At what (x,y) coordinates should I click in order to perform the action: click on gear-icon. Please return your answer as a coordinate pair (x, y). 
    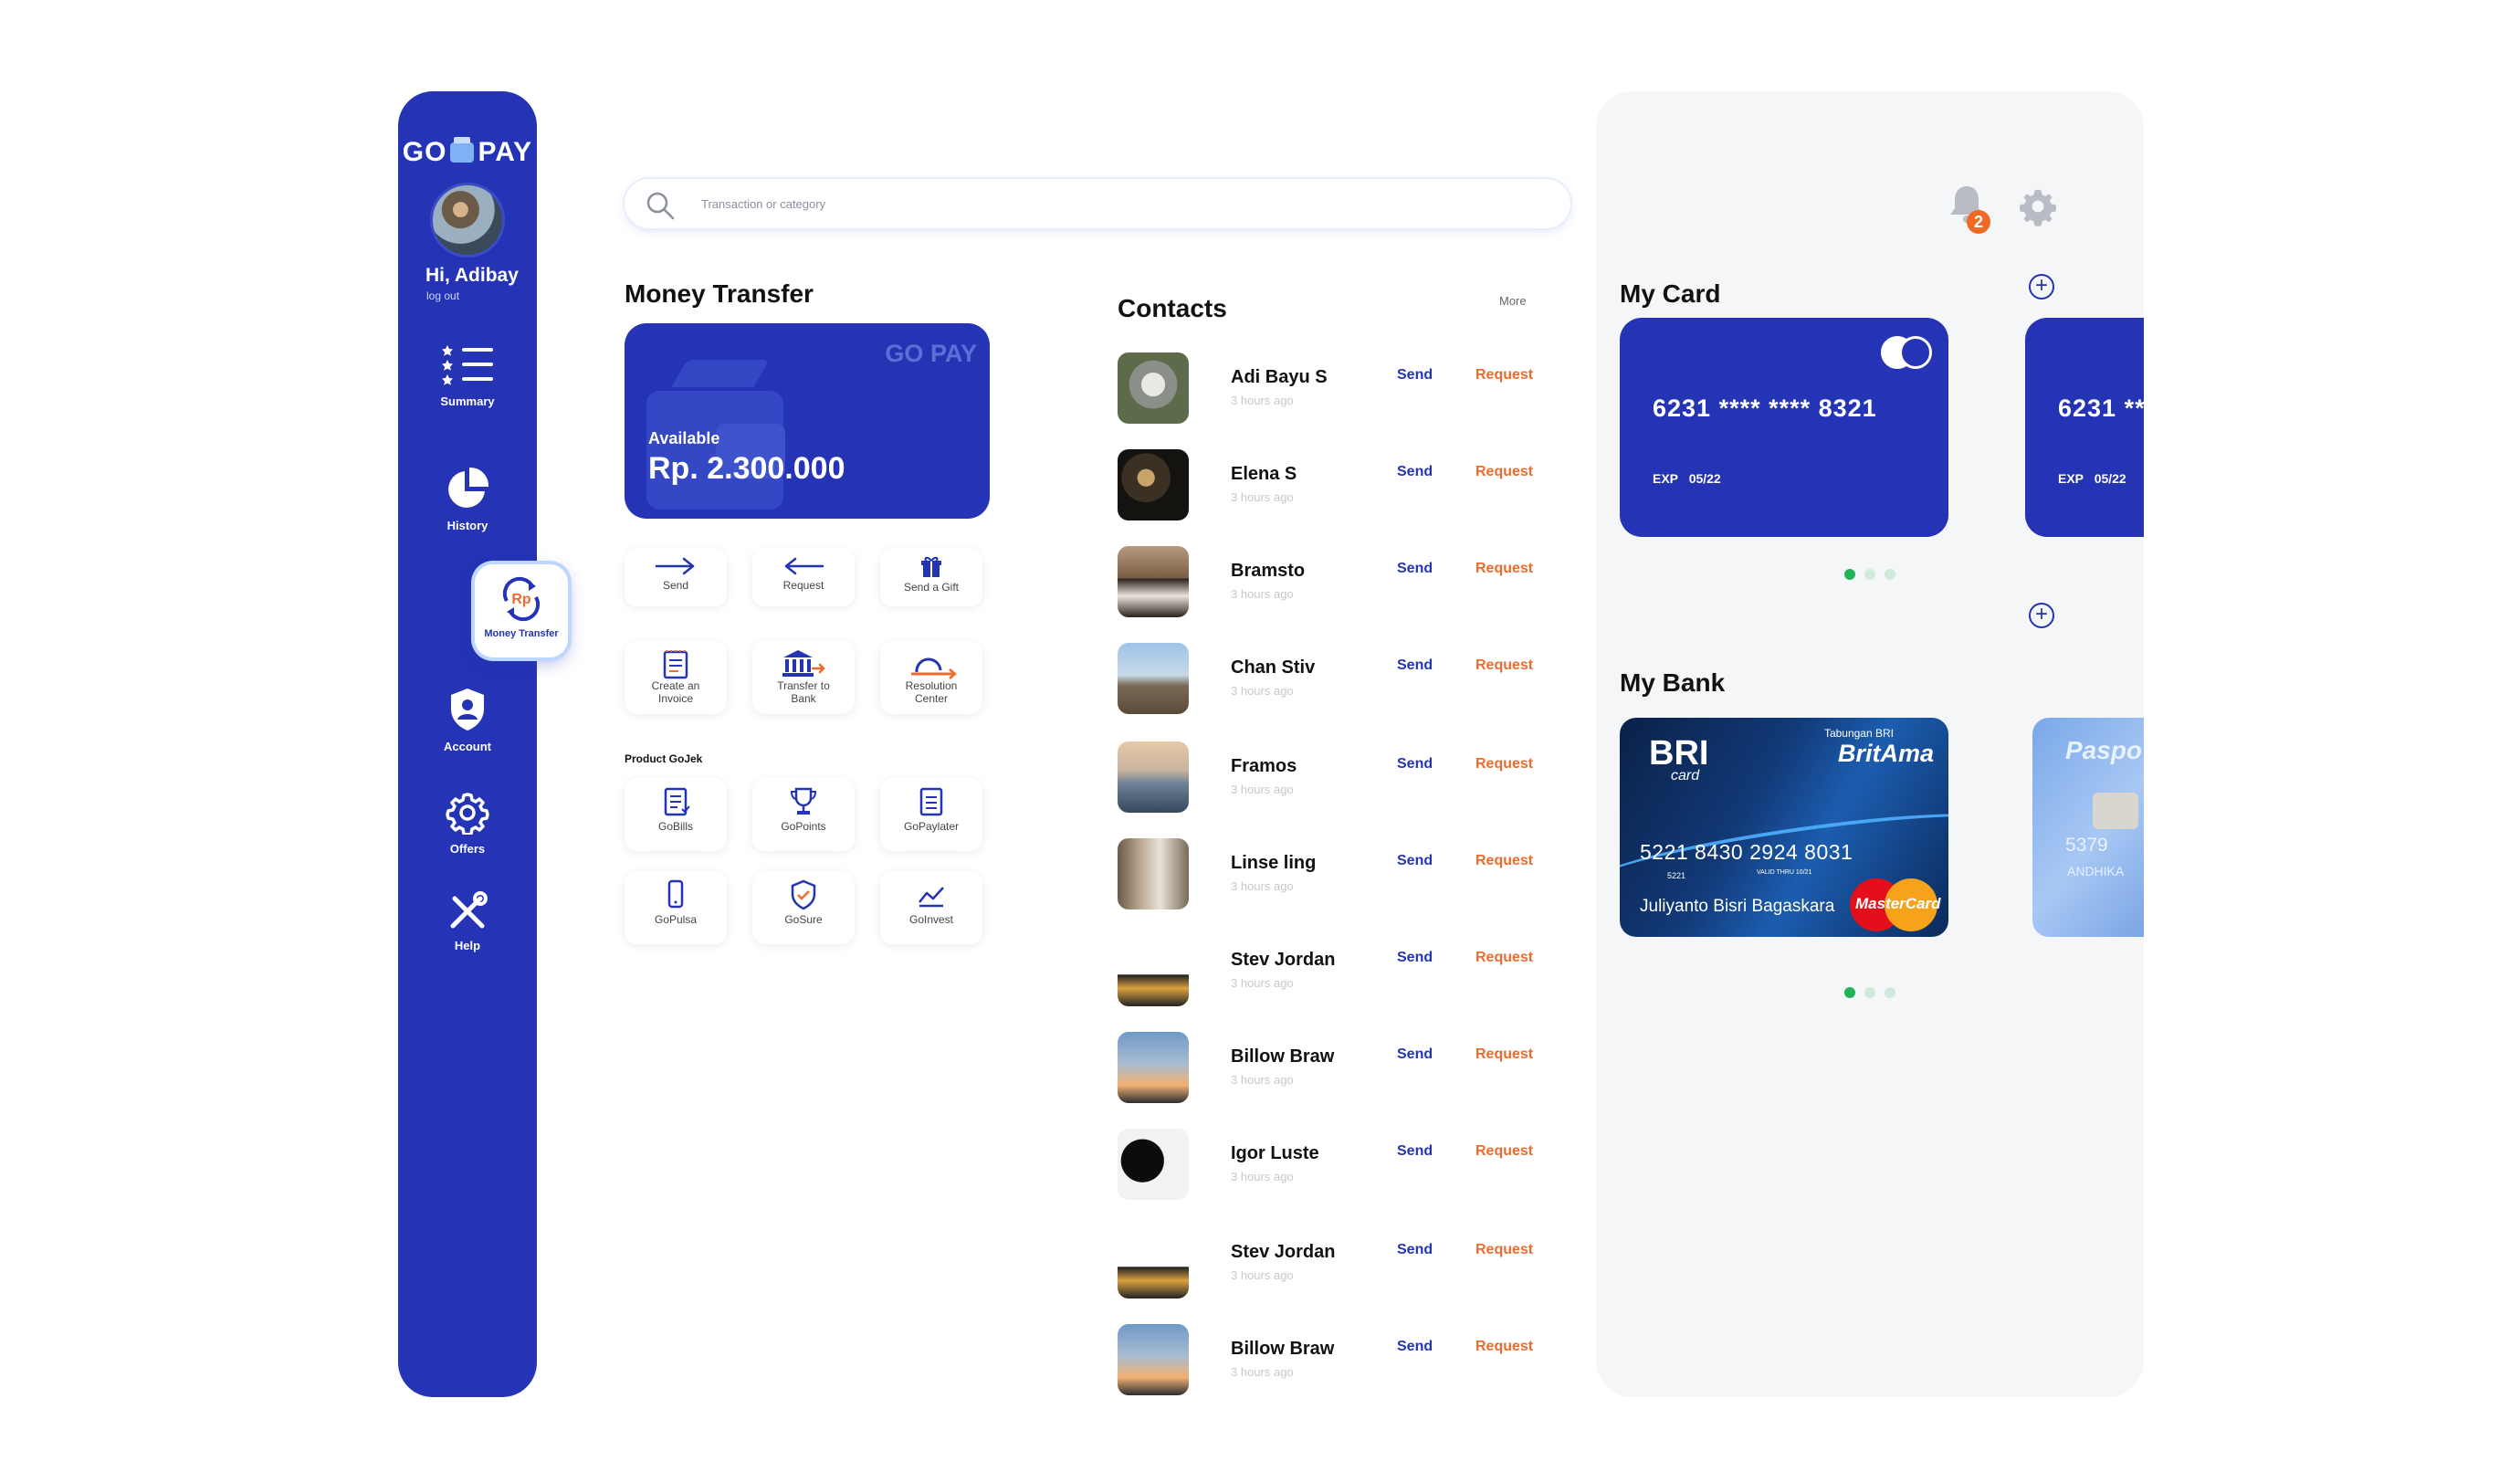
    Looking at the image, I should click on (2038, 207).